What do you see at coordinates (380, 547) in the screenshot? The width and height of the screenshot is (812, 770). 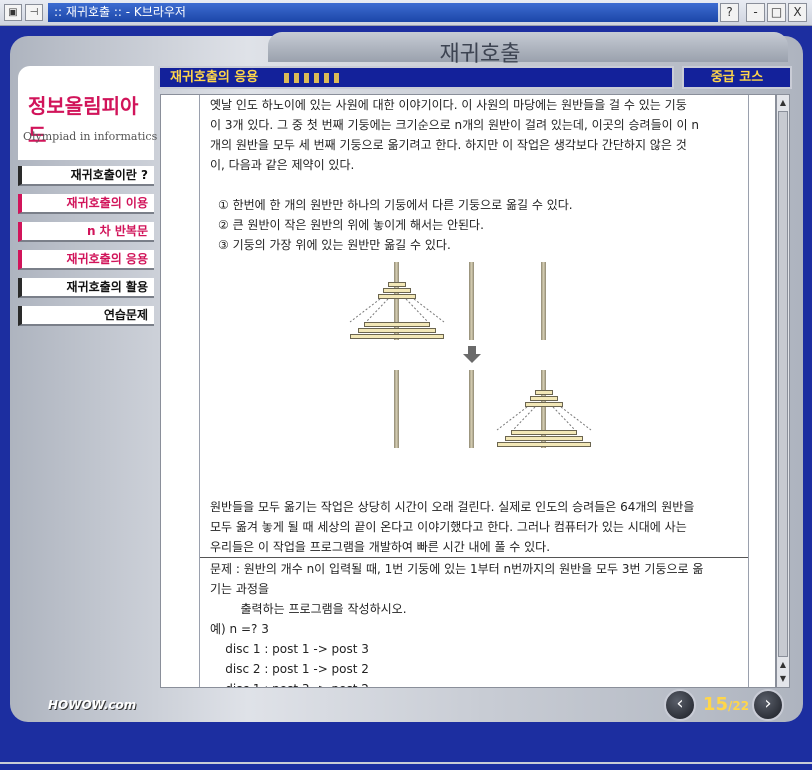 I see `closing-line: 우리들은 이 작업을 프로그램을 개발하여 빠른 시간 내에 풀 수 있다.` at bounding box center [380, 547].